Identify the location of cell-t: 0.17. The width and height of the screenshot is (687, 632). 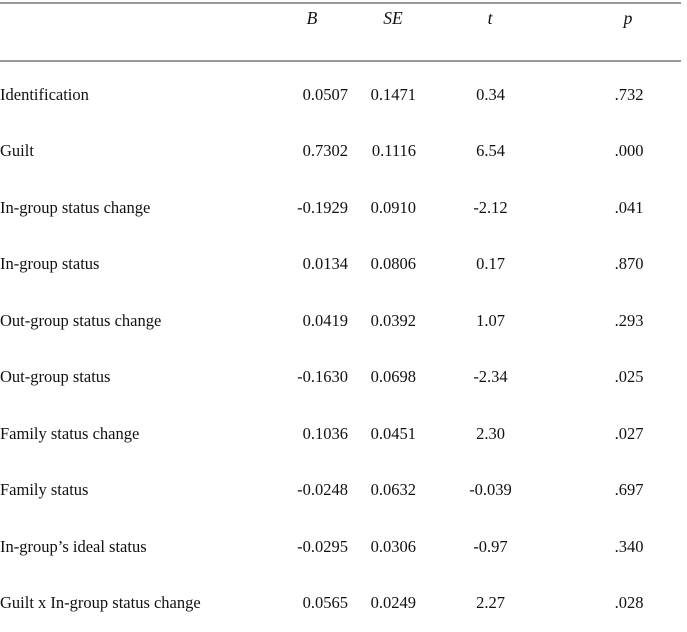
(490, 264).